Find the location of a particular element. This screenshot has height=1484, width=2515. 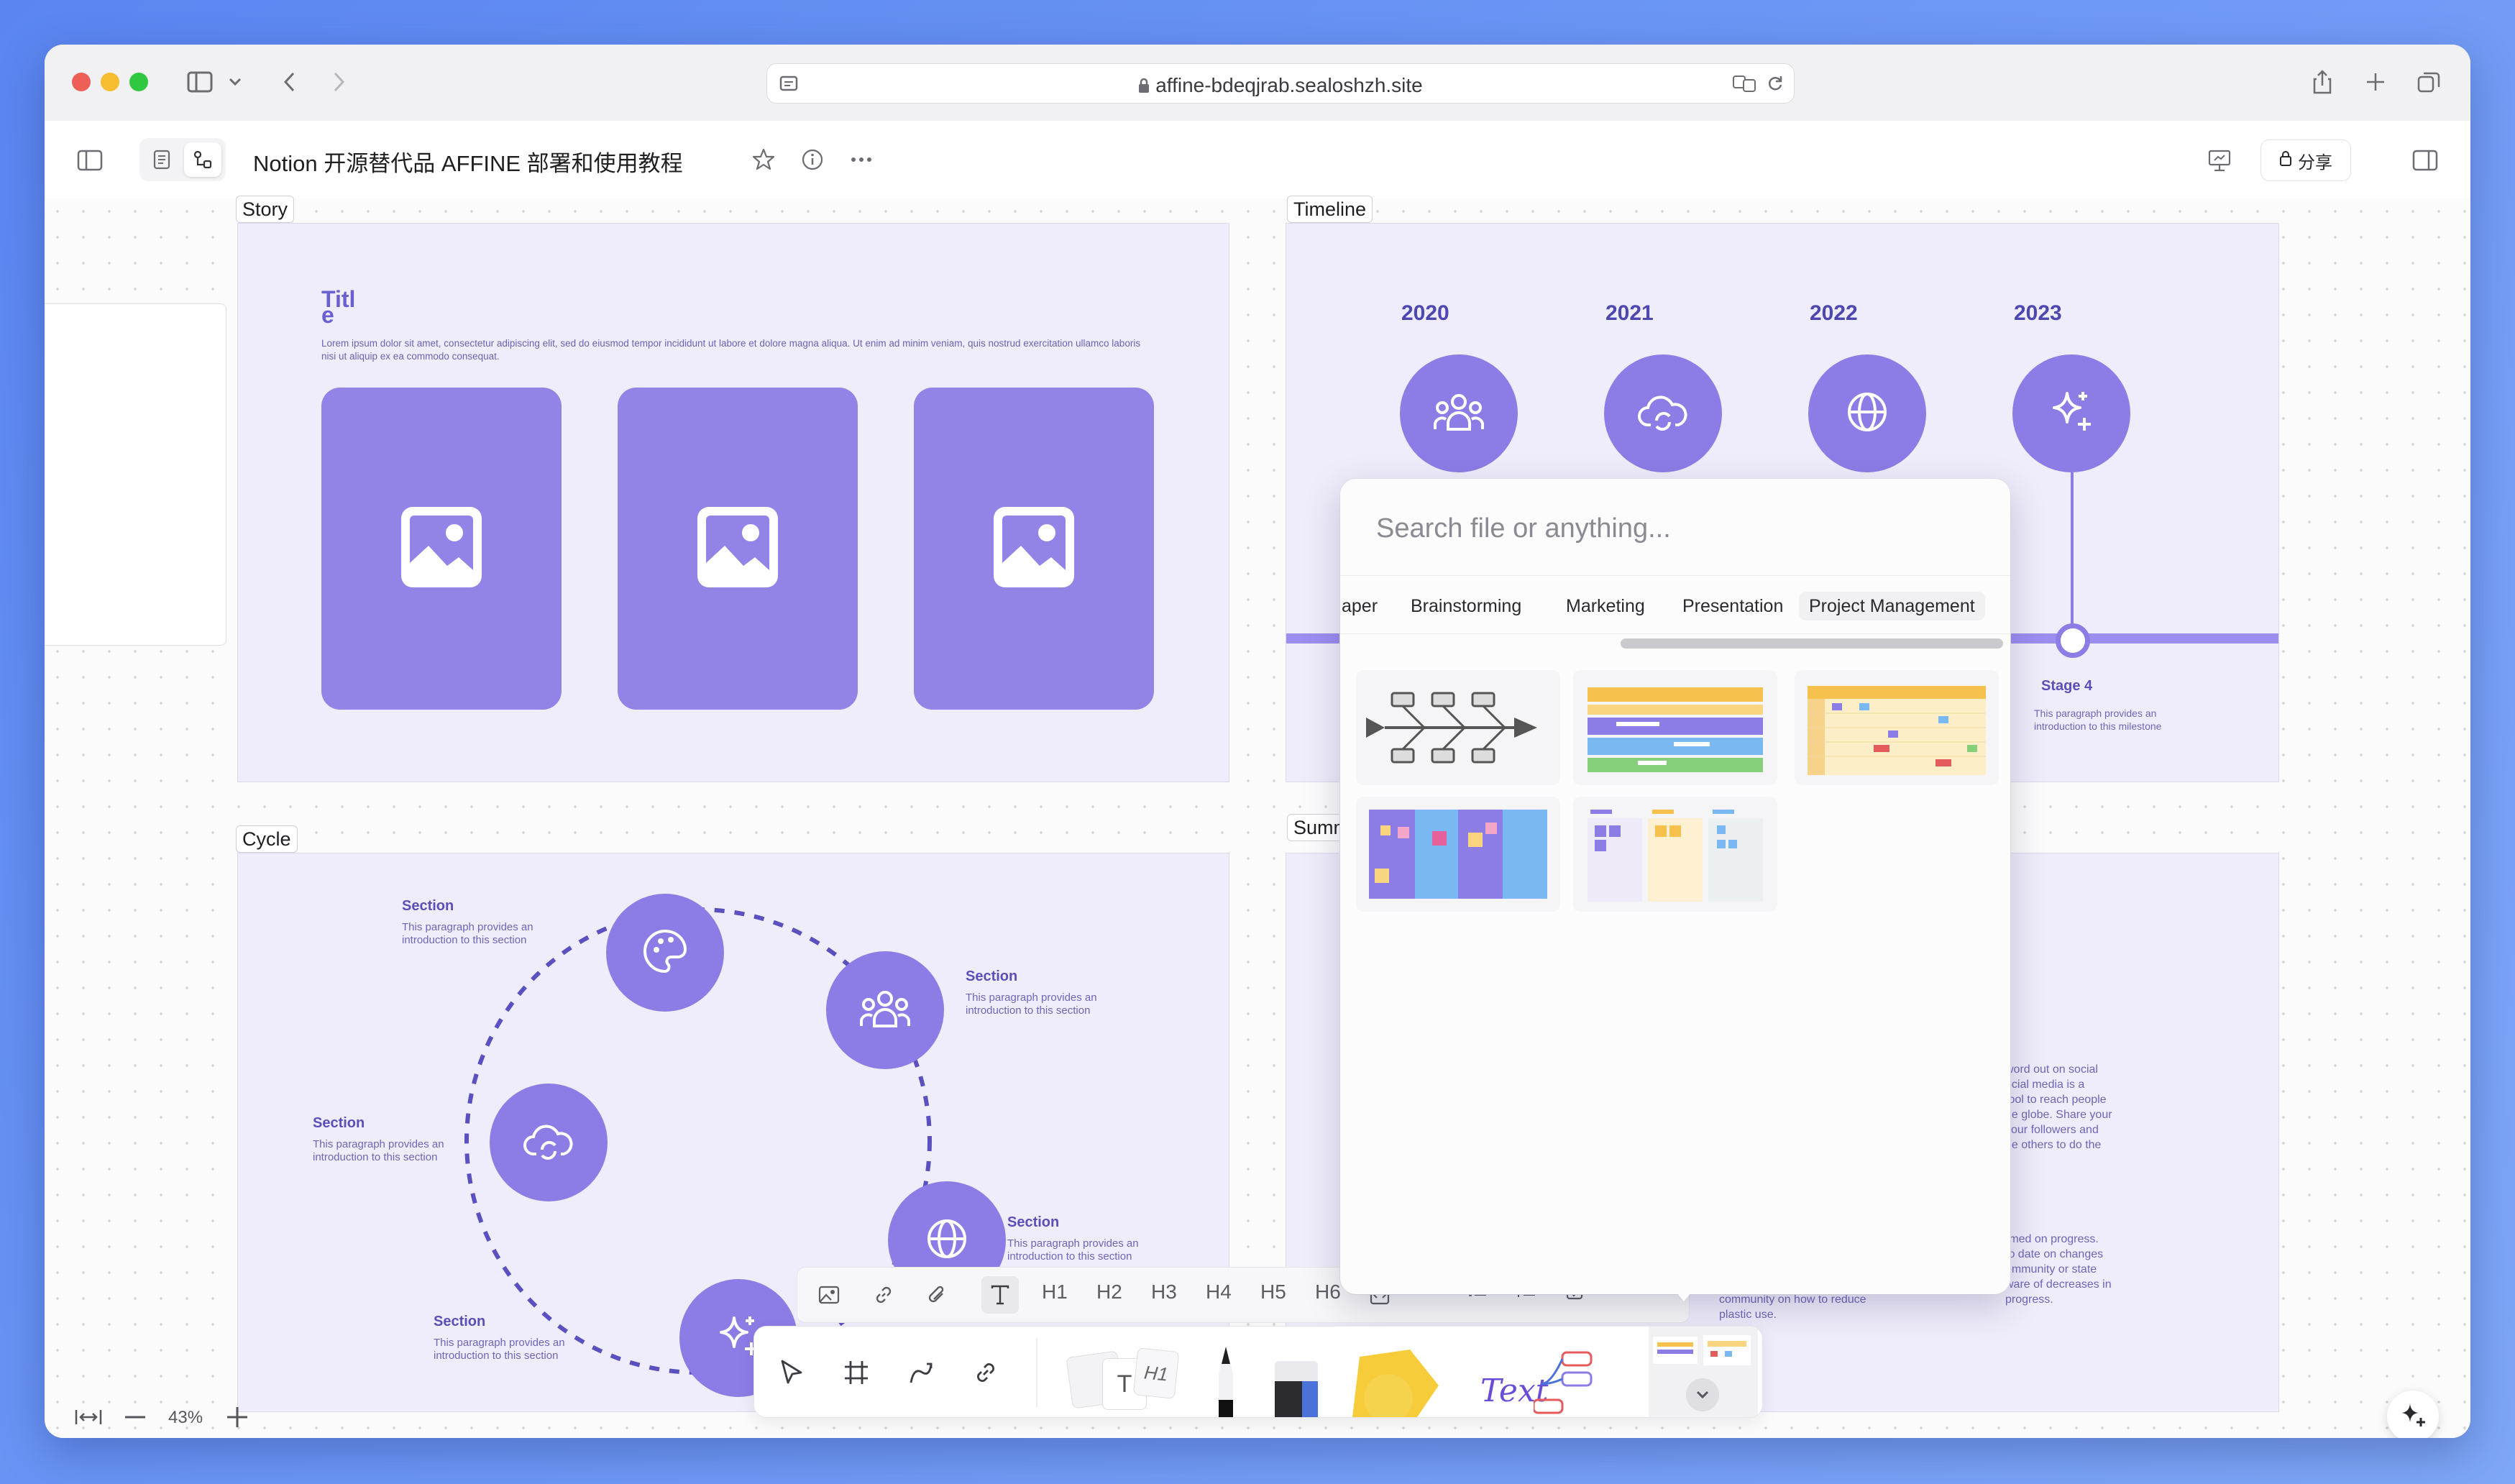

globe-icon is located at coordinates (946, 1240).